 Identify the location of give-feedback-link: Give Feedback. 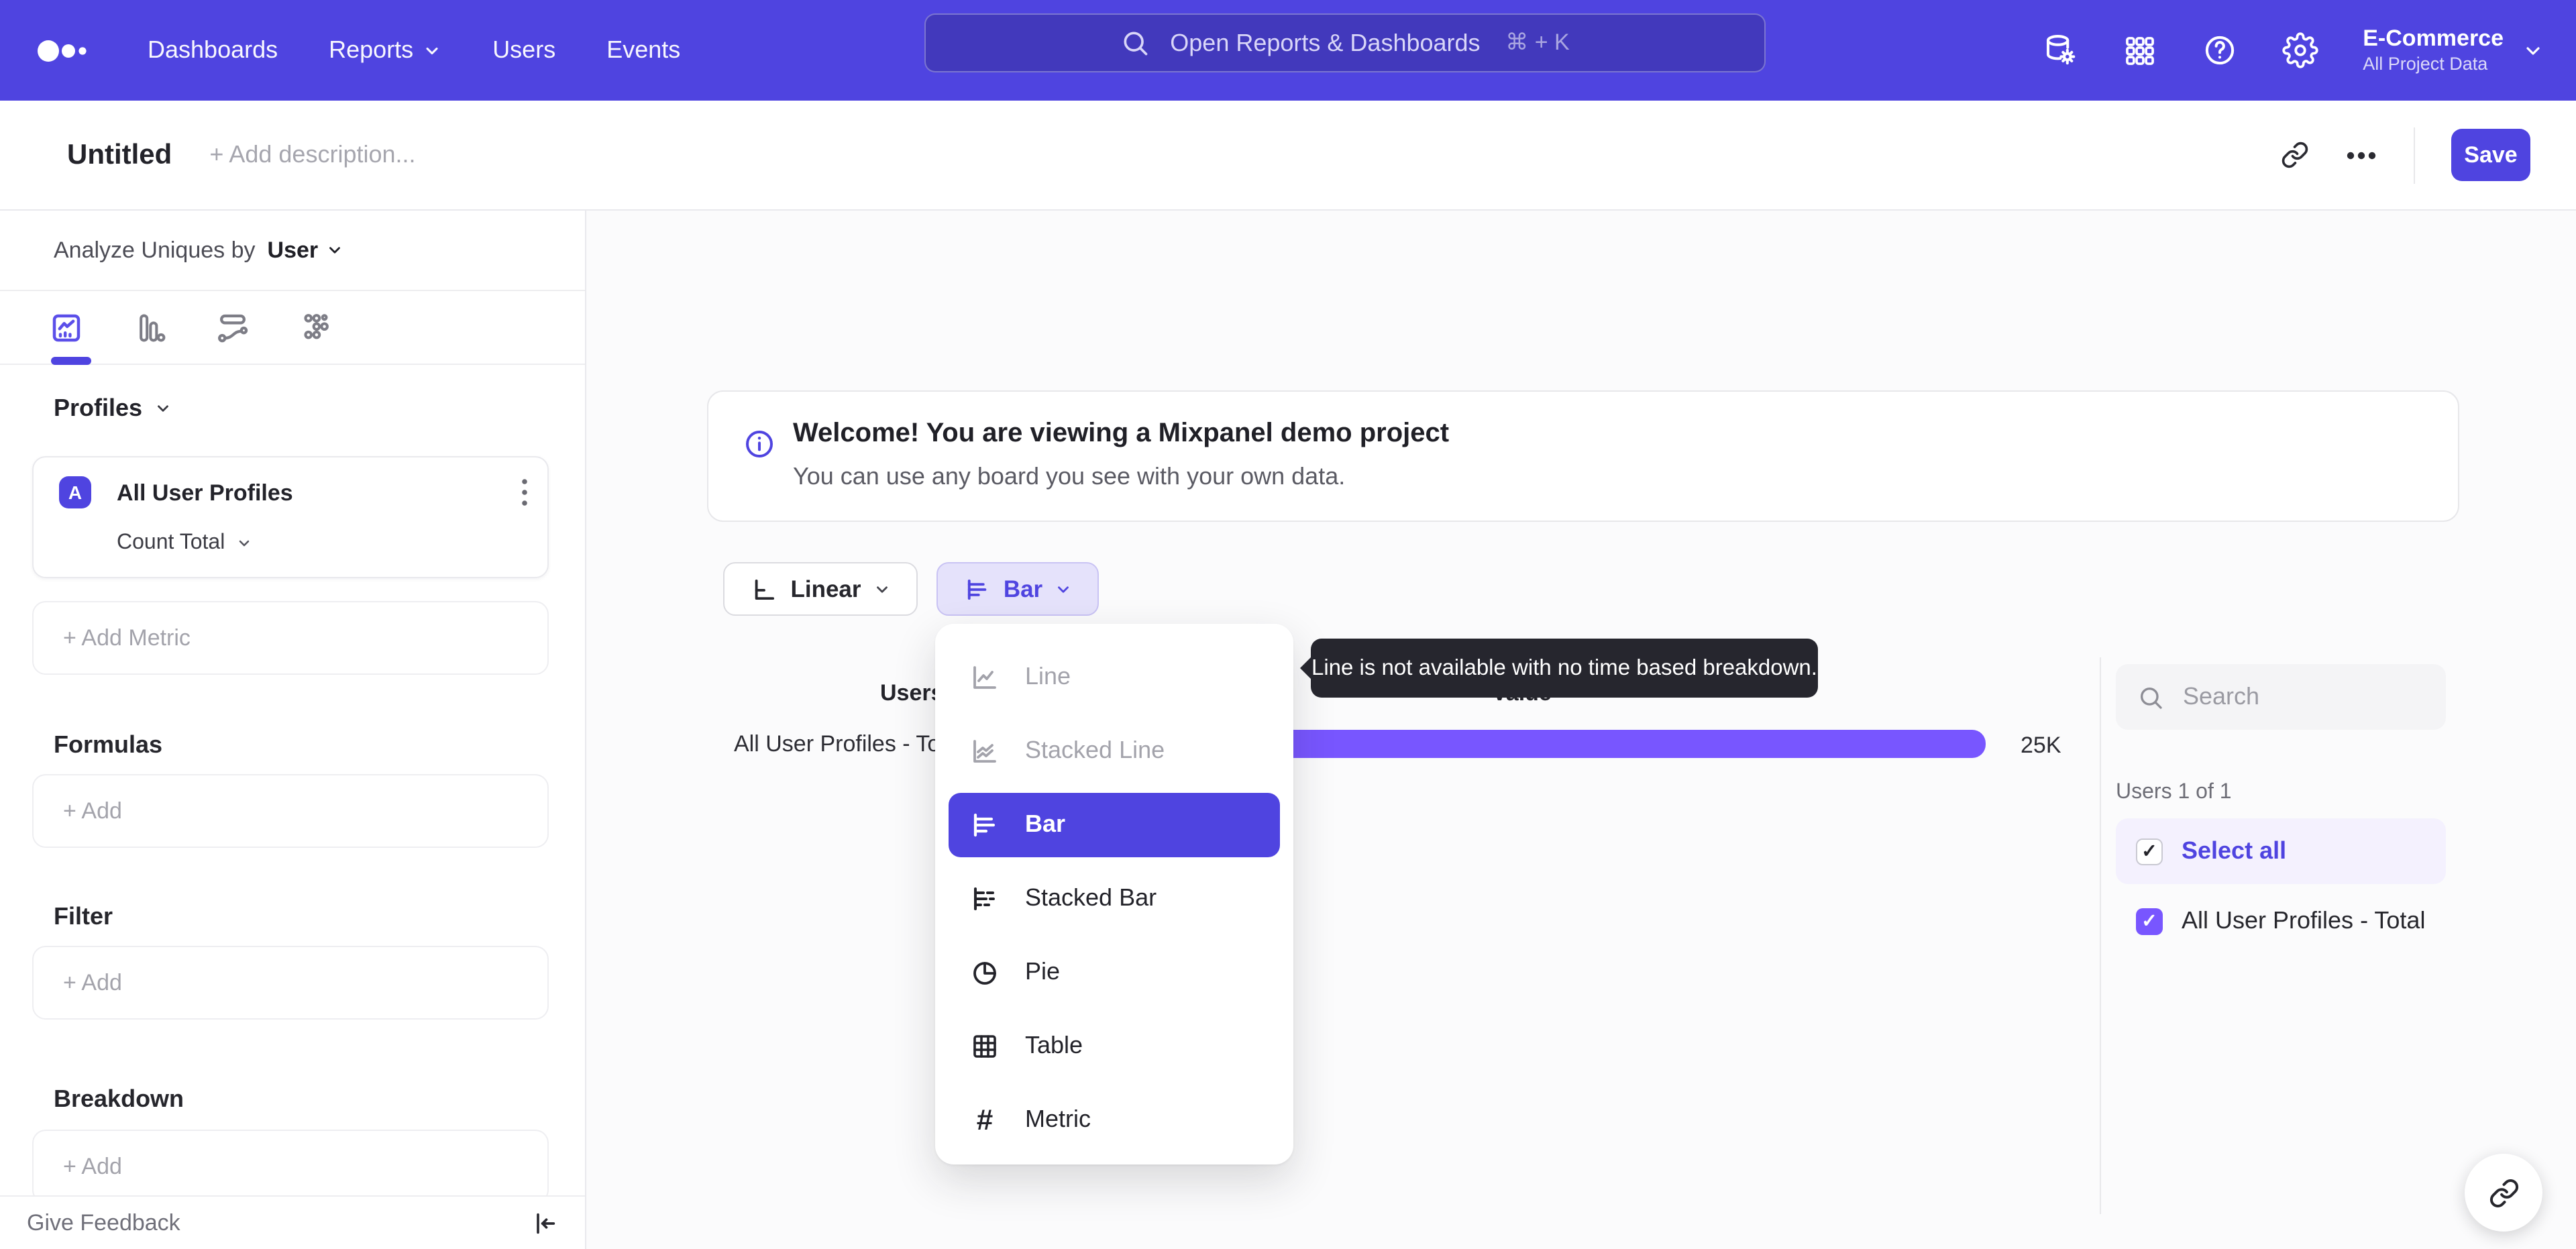
(103, 1223).